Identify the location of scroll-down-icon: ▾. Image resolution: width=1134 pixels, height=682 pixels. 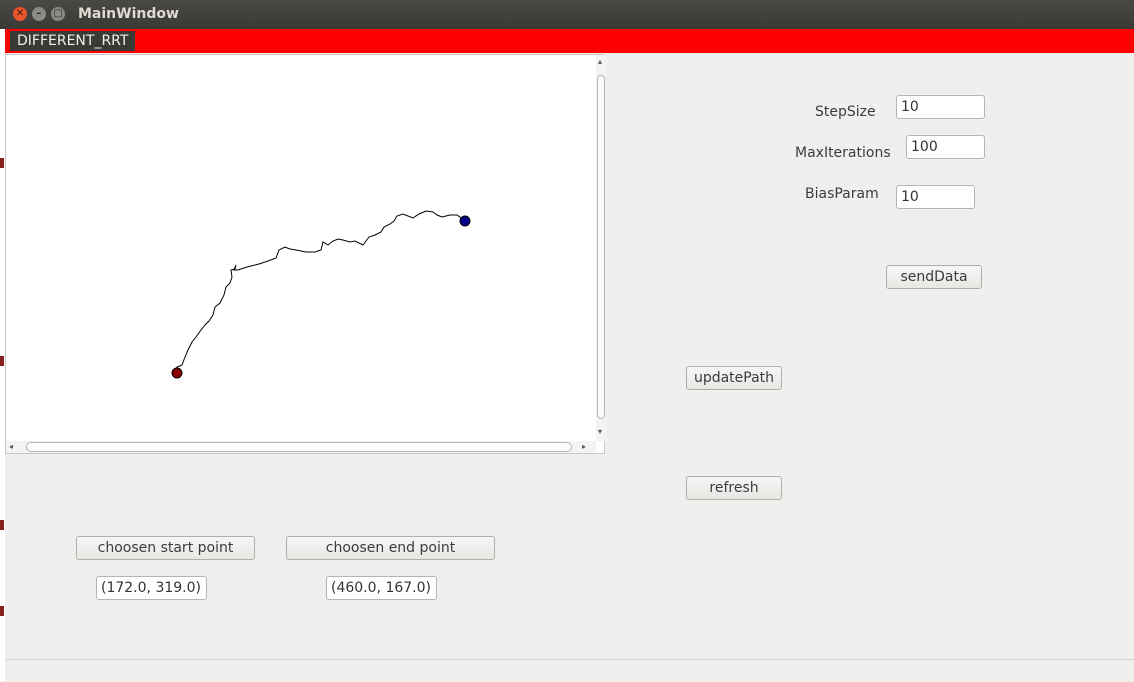
(600, 432).